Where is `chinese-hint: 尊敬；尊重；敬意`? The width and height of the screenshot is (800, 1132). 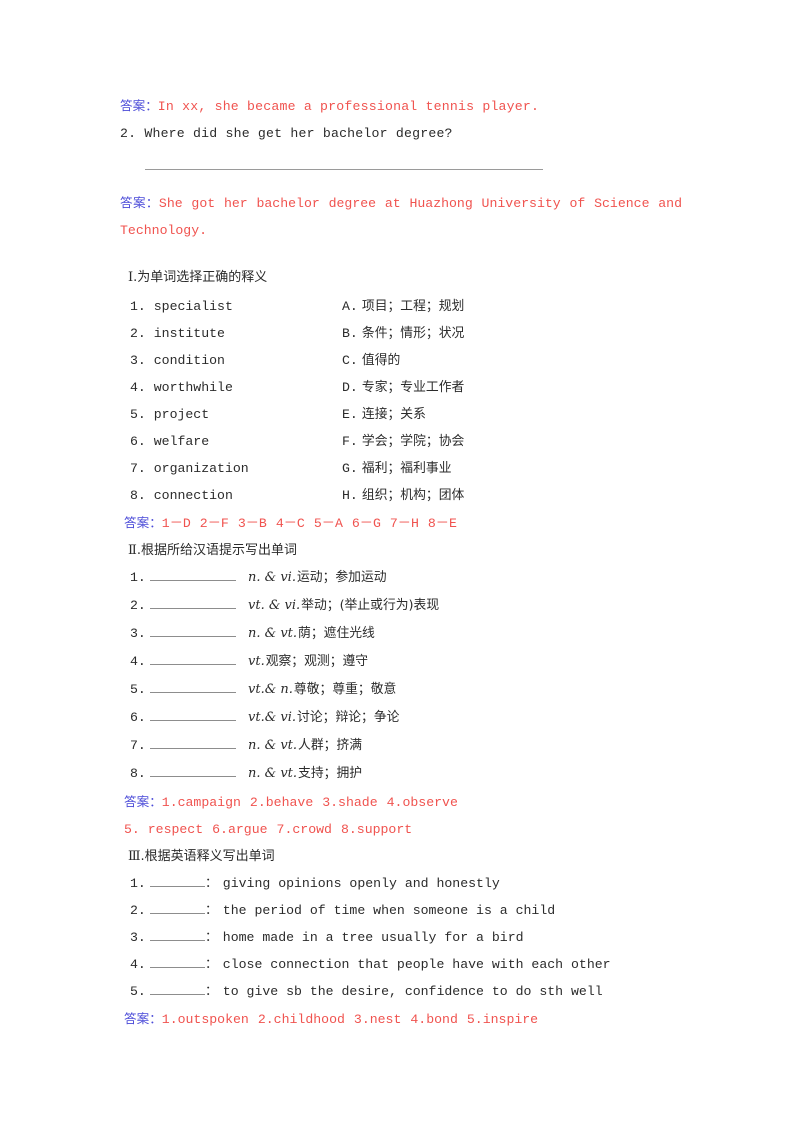
chinese-hint: 尊敬；尊重；敬意 is located at coordinates (345, 689).